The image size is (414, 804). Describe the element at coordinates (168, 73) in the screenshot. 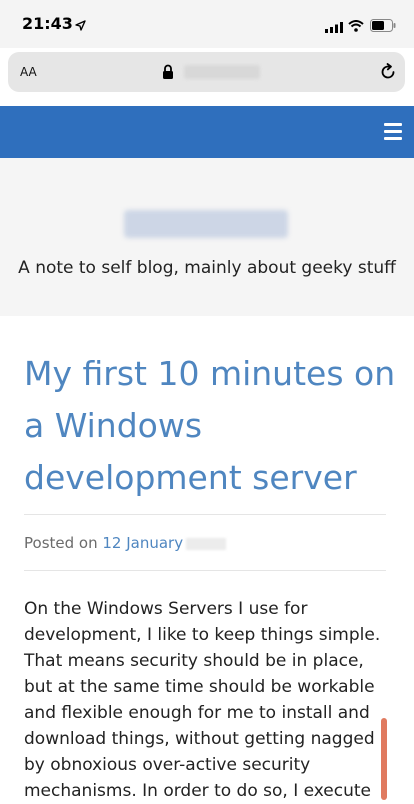

I see `lock-icon` at that location.